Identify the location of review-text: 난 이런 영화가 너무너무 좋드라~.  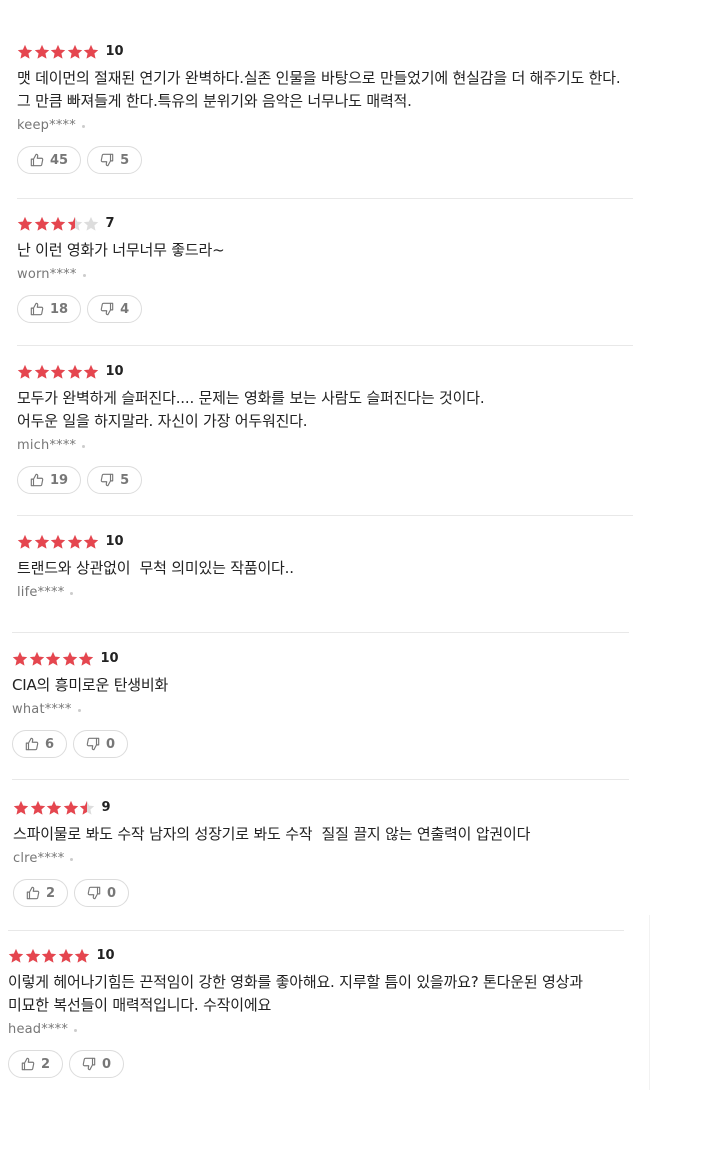
(121, 250).